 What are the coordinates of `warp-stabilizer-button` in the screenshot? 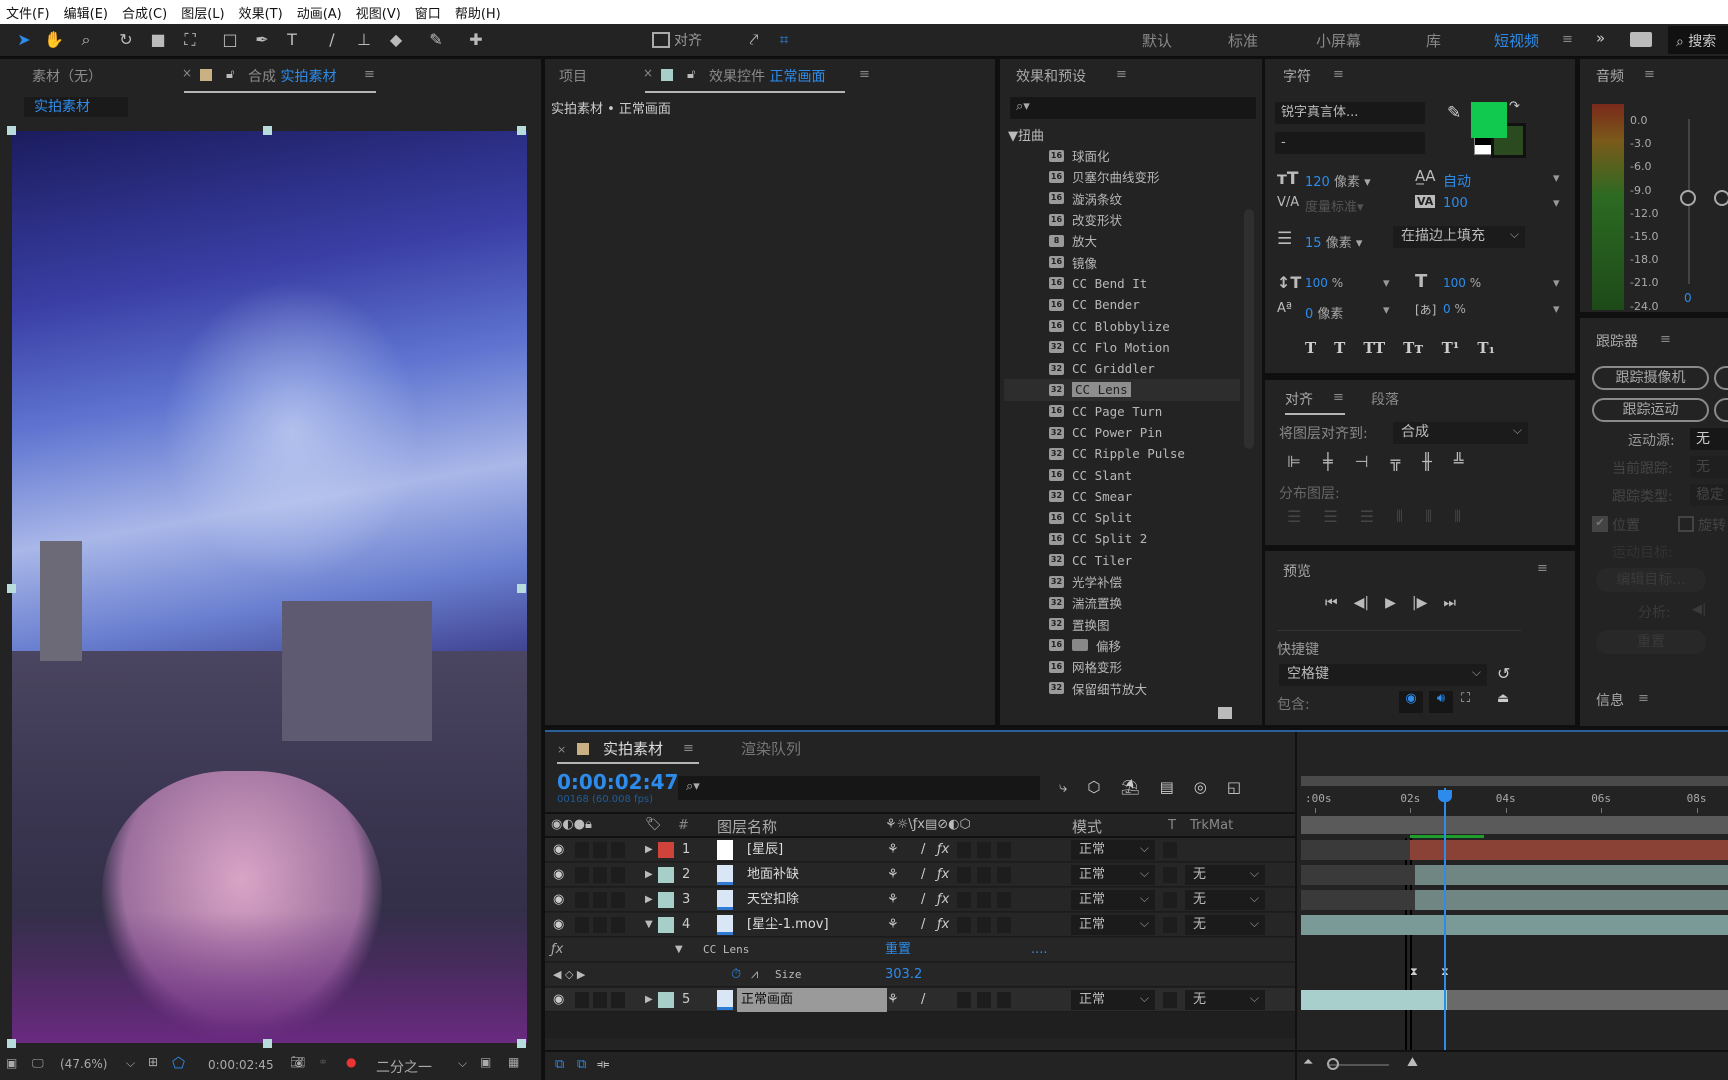 It's located at (1721, 378).